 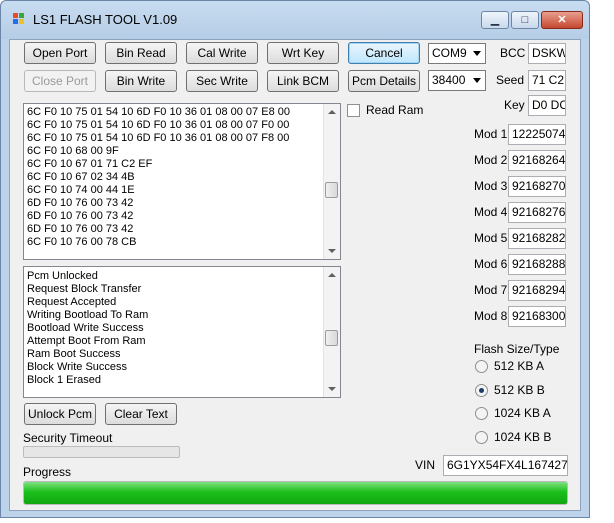 What do you see at coordinates (60, 81) in the screenshot?
I see `close-port-button: Close Port` at bounding box center [60, 81].